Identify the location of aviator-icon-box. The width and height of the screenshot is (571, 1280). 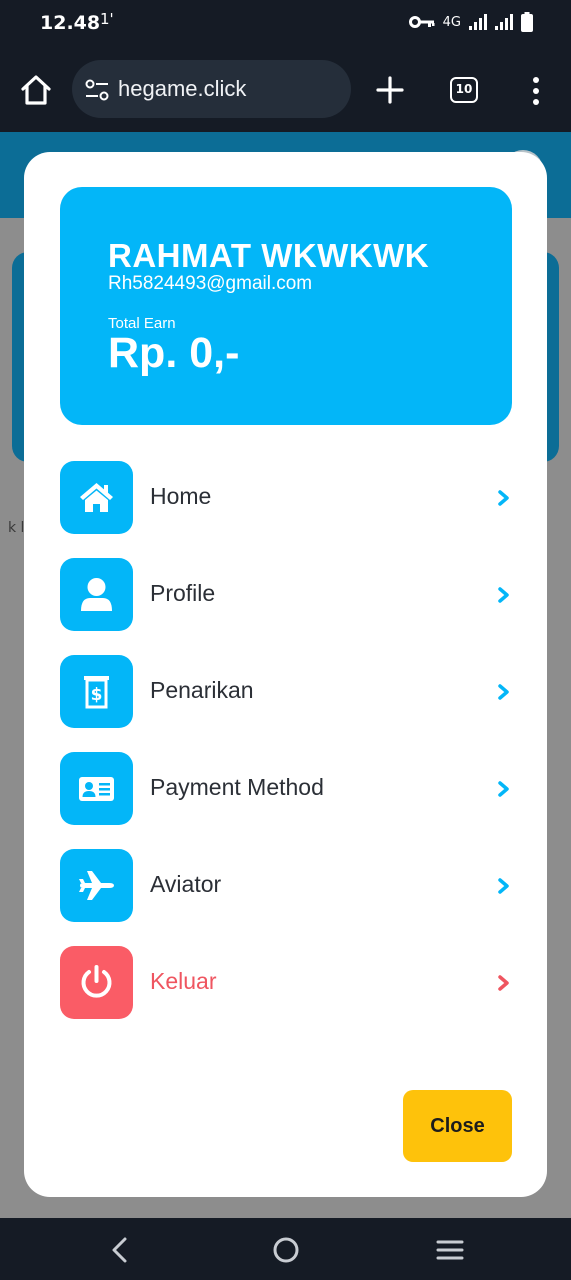
(96, 885).